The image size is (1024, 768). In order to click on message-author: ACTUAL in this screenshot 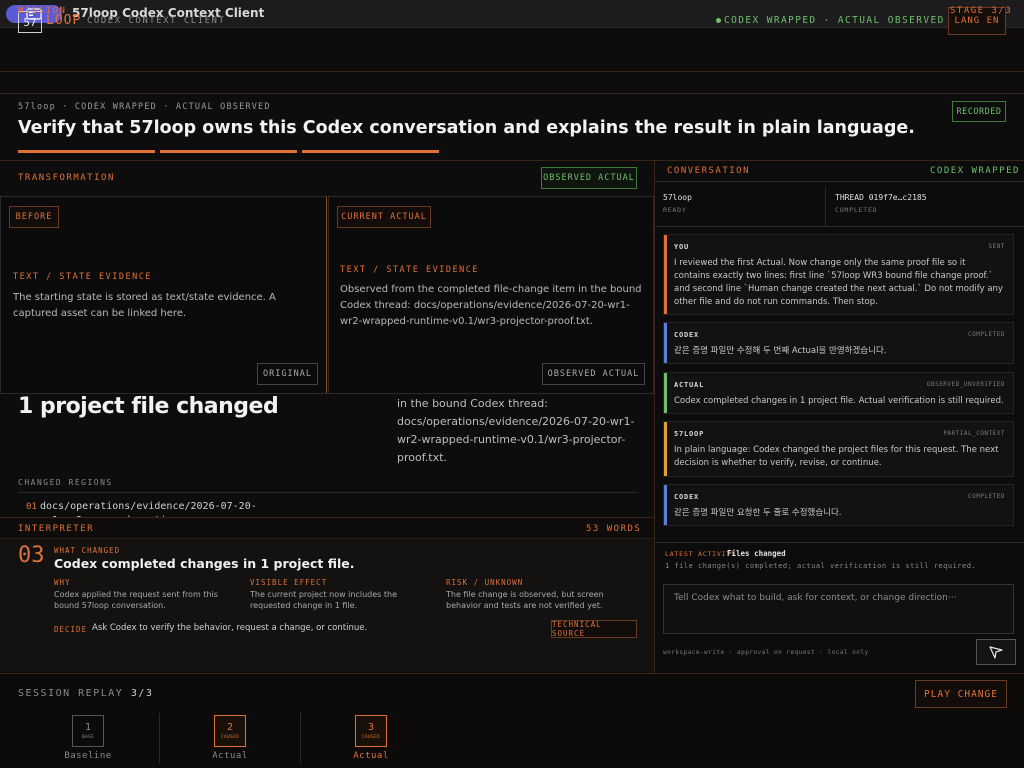, I will do `click(689, 385)`.